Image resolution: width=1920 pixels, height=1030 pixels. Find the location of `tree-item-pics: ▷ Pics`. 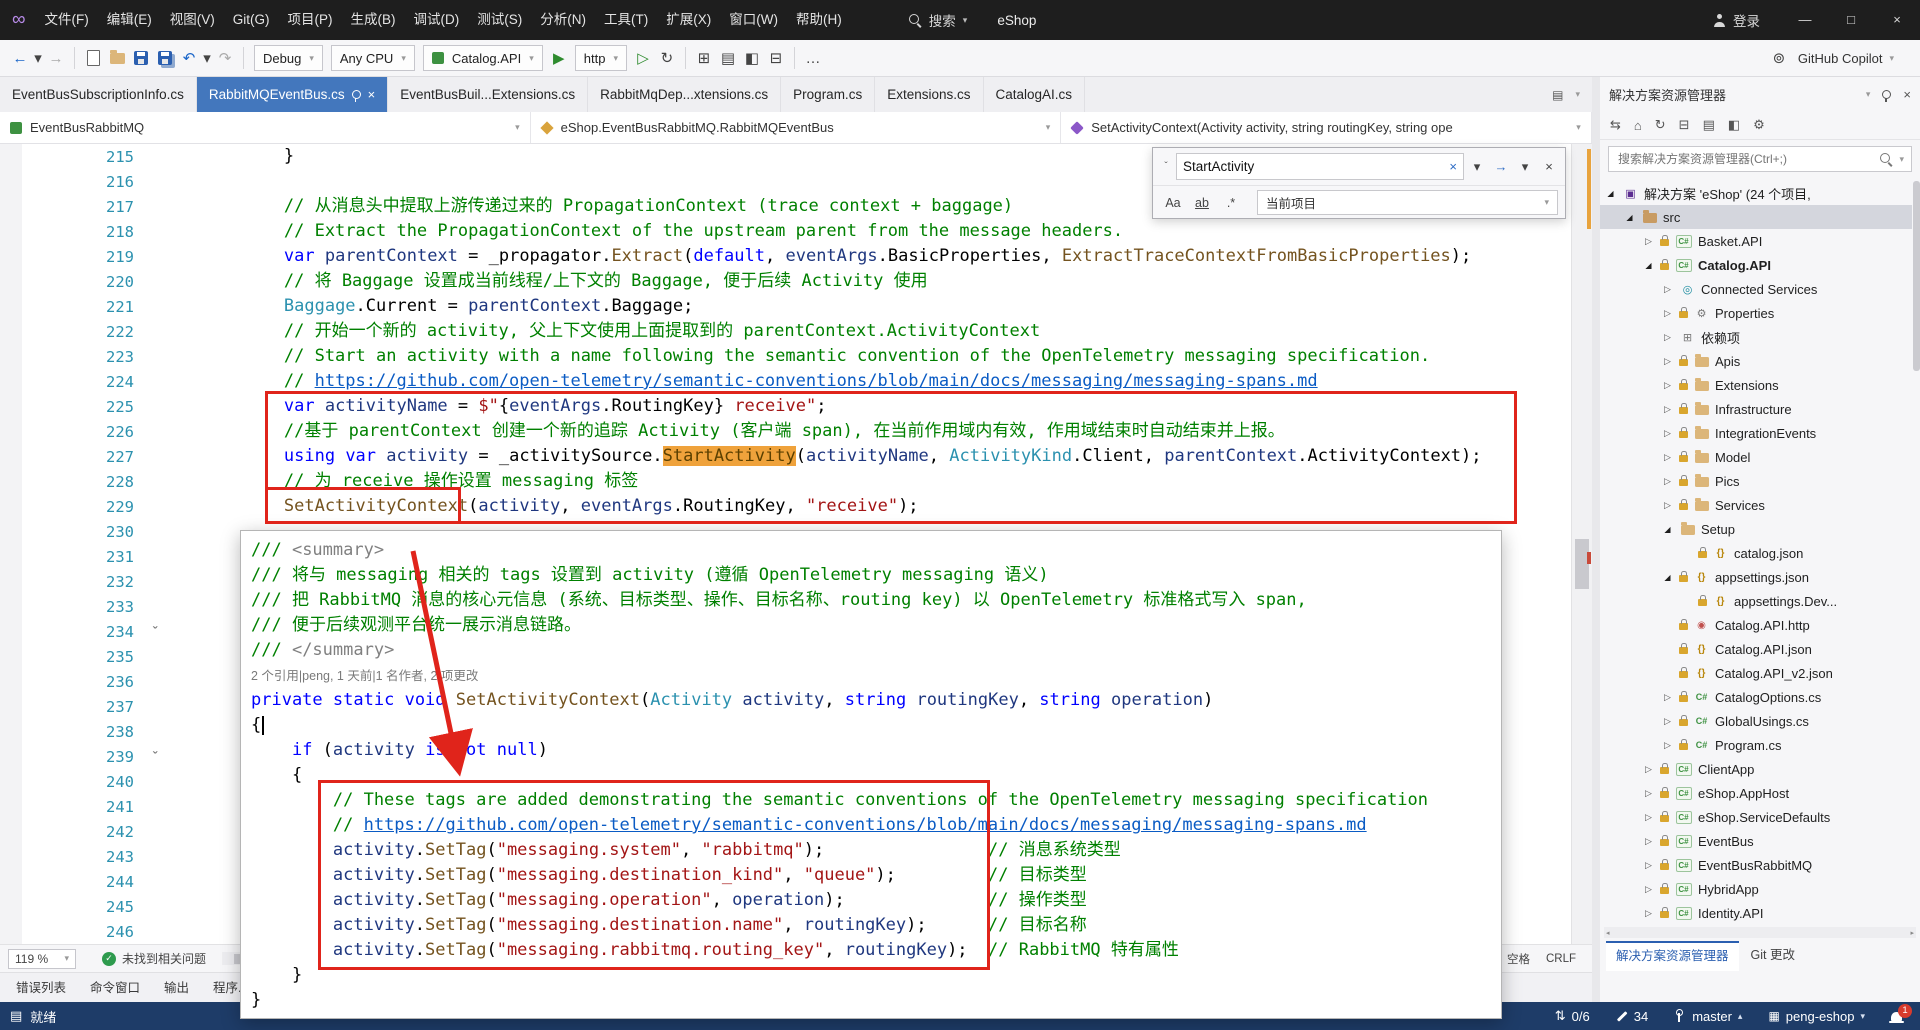

tree-item-pics: ▷ Pics is located at coordinates (1756, 481).